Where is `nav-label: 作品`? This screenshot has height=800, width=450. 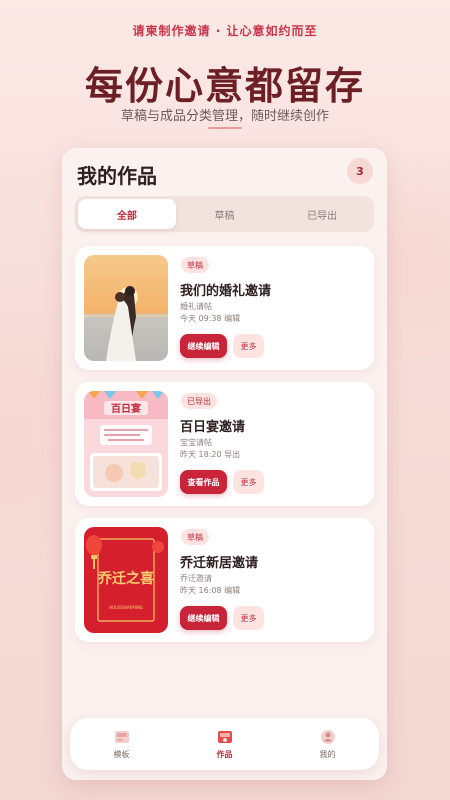
nav-label: 作品 is located at coordinates (224, 754).